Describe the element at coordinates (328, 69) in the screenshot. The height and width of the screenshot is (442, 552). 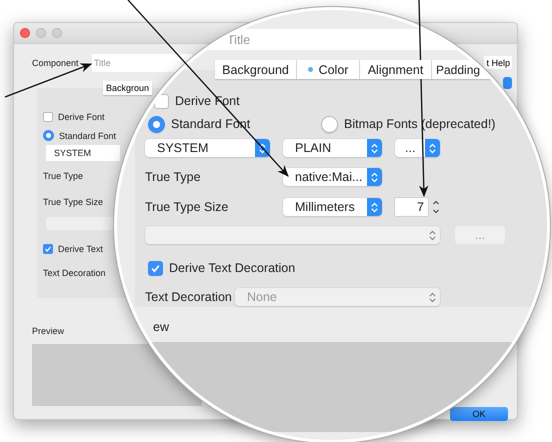
I see `tab: Color` at that location.